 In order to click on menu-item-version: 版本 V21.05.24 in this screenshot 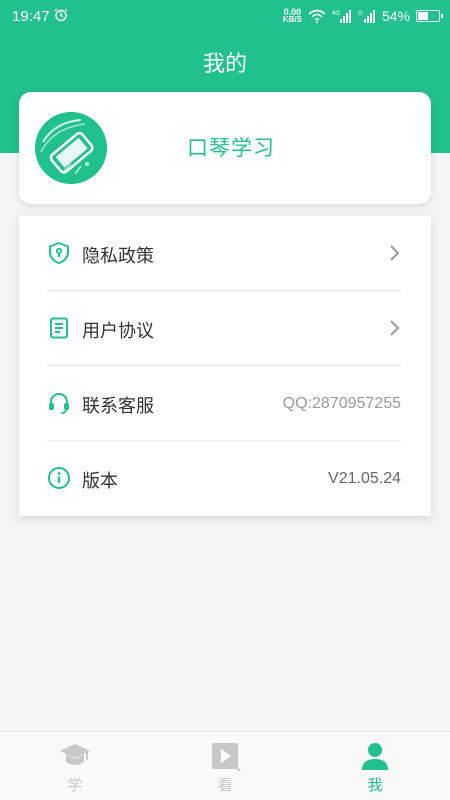, I will do `click(225, 478)`.